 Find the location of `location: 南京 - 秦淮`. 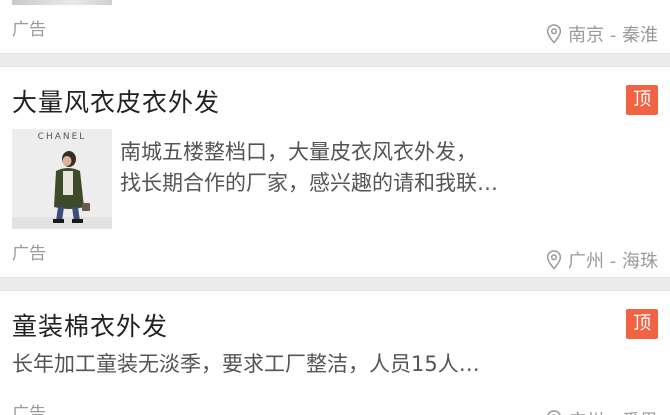

location: 南京 - 秦淮 is located at coordinates (602, 34).